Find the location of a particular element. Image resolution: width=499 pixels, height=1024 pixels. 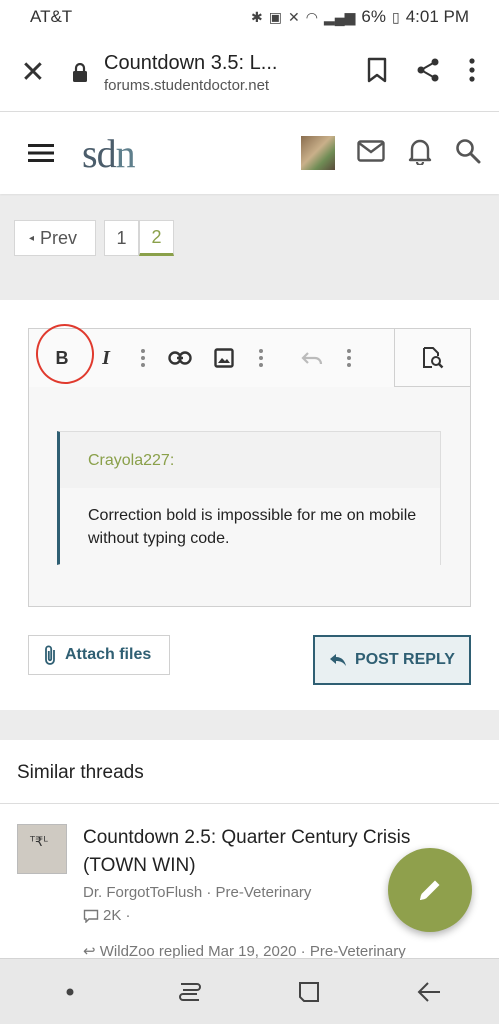

page-url: forums.studentdoctor.net is located at coordinates (187, 85).